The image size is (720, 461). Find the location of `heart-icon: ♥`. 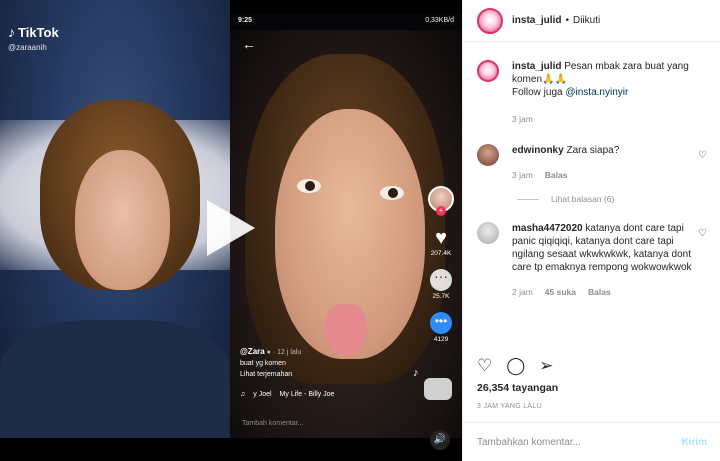

heart-icon: ♥ is located at coordinates (441, 238).